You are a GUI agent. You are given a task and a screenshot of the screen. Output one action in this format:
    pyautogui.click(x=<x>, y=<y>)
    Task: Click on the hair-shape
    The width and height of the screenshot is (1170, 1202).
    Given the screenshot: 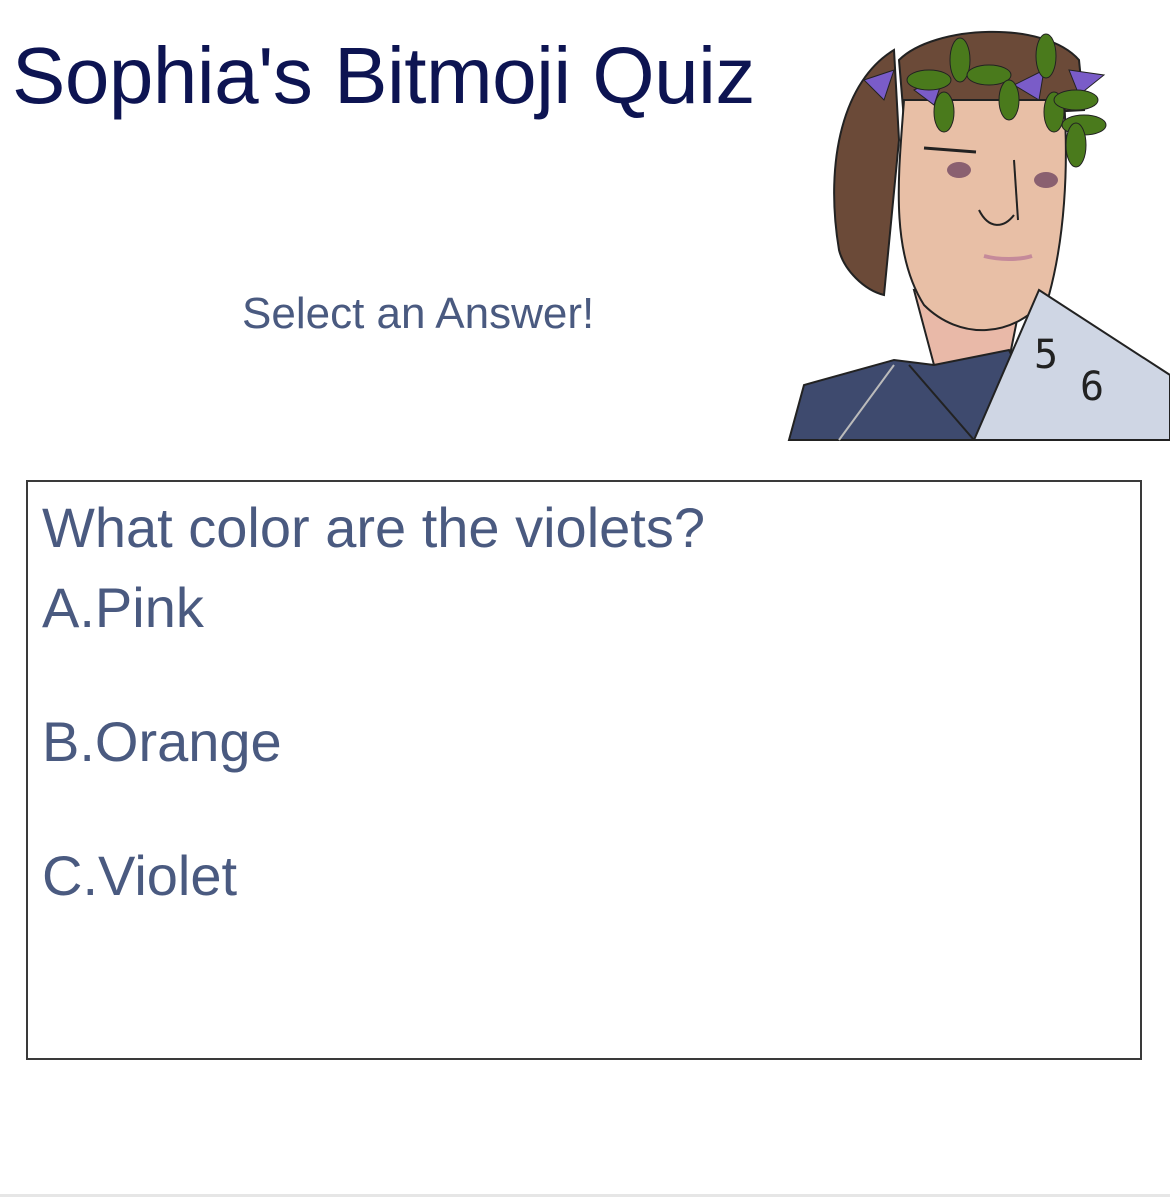 What is the action you would take?
    pyautogui.click(x=867, y=172)
    